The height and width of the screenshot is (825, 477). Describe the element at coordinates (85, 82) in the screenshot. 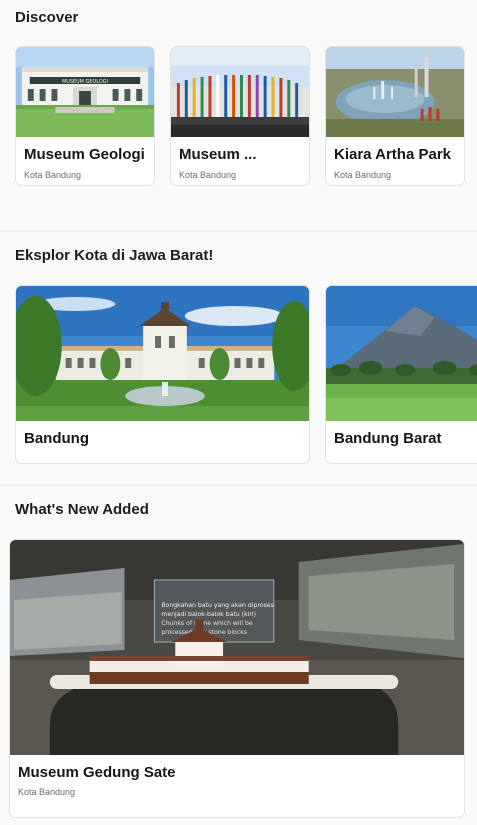

I see `museum-geologi-signage: MUSEUM GEOLOGI` at that location.